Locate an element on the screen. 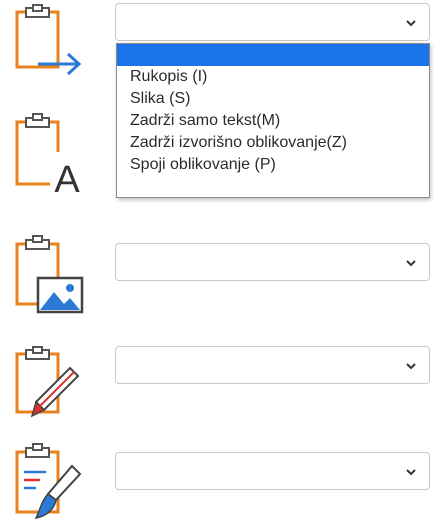  clipboard-picture-icon is located at coordinates (49, 274).